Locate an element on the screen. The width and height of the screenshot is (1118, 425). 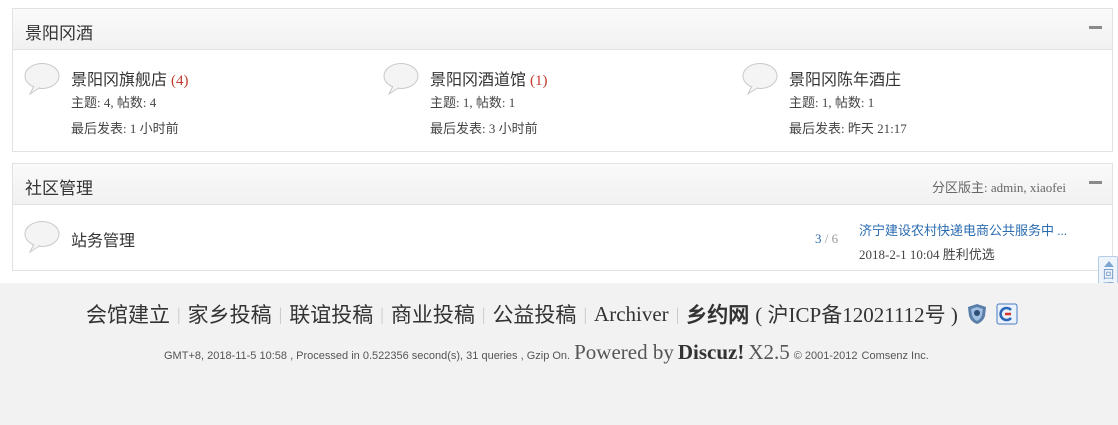
today-count: (4) is located at coordinates (180, 81).